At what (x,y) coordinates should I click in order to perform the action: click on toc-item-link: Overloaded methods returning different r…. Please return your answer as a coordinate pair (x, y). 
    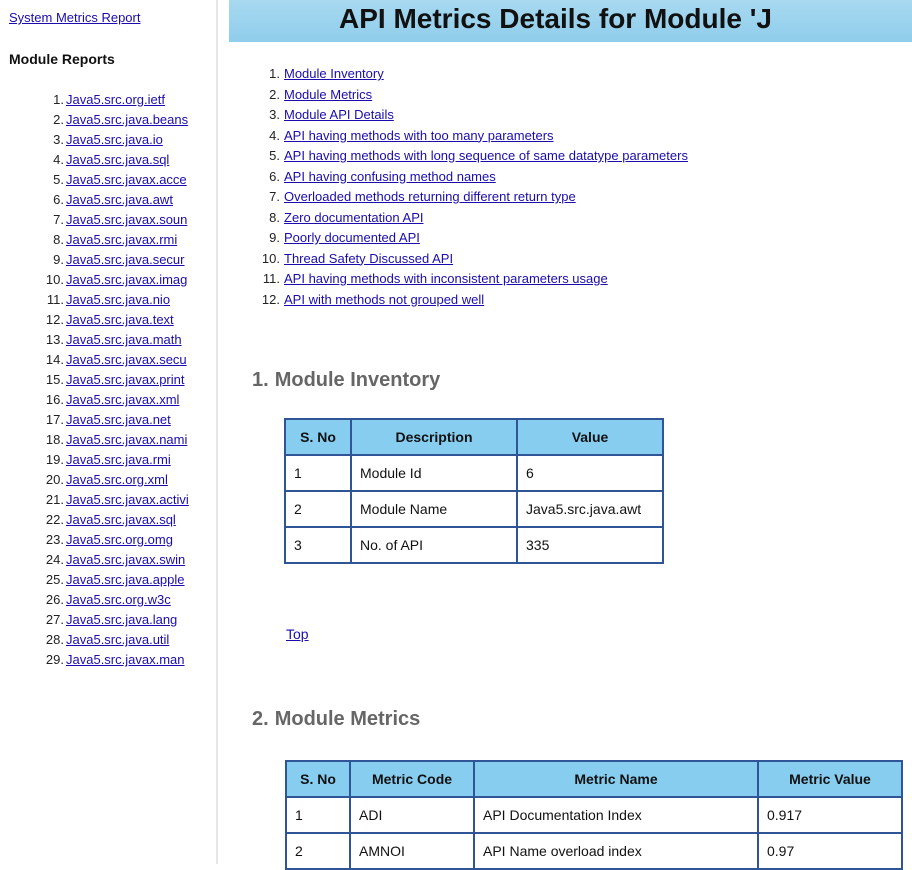
    Looking at the image, I should click on (430, 196).